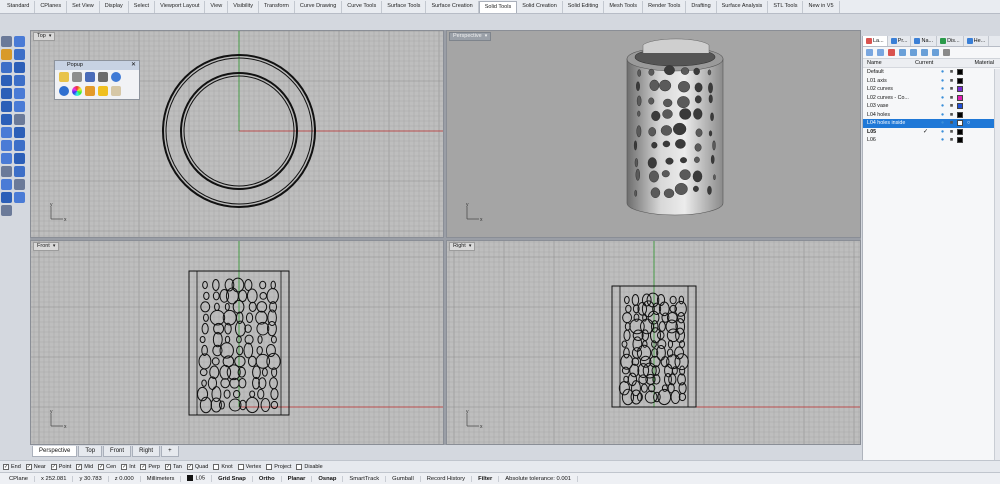 This screenshot has height=484, width=1000. I want to click on close-icon: ✕, so click(133, 65).